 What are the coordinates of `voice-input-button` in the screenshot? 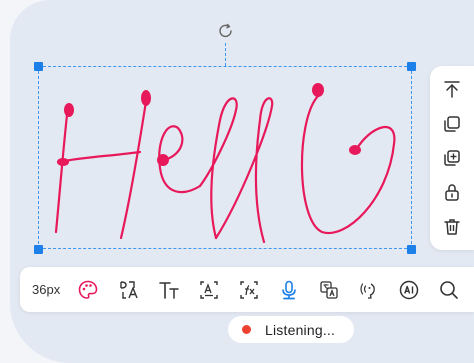 It's located at (288, 290).